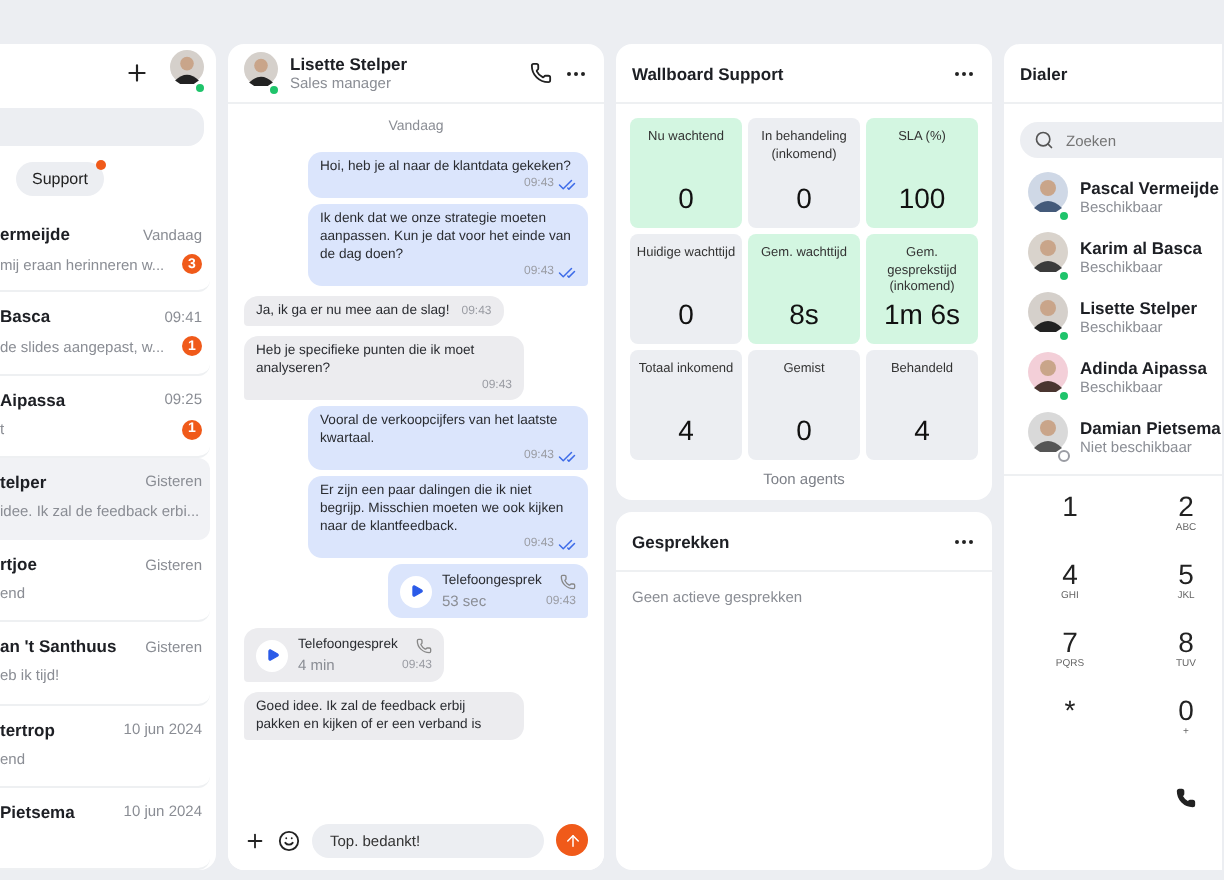 This screenshot has height=880, width=1224. What do you see at coordinates (1070, 730) in the screenshot?
I see `keypad-key: *` at bounding box center [1070, 730].